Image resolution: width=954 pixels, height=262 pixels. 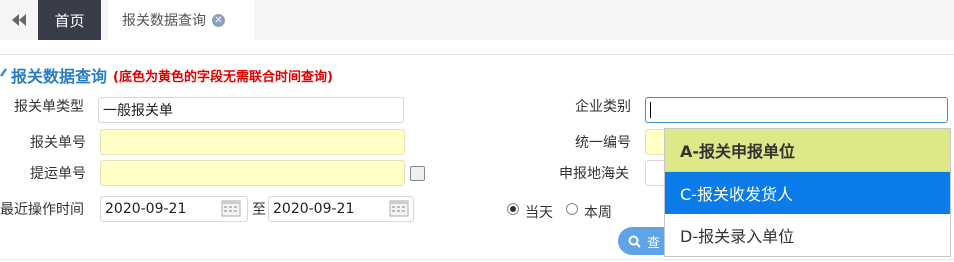 I want to click on tab-customs-query: 报关数据查询 ✕, so click(x=181, y=20).